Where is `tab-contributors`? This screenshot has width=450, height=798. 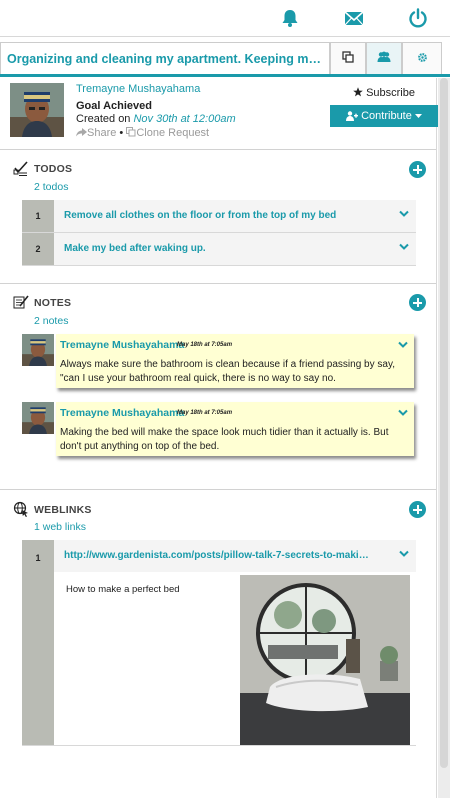 tab-contributors is located at coordinates (384, 58).